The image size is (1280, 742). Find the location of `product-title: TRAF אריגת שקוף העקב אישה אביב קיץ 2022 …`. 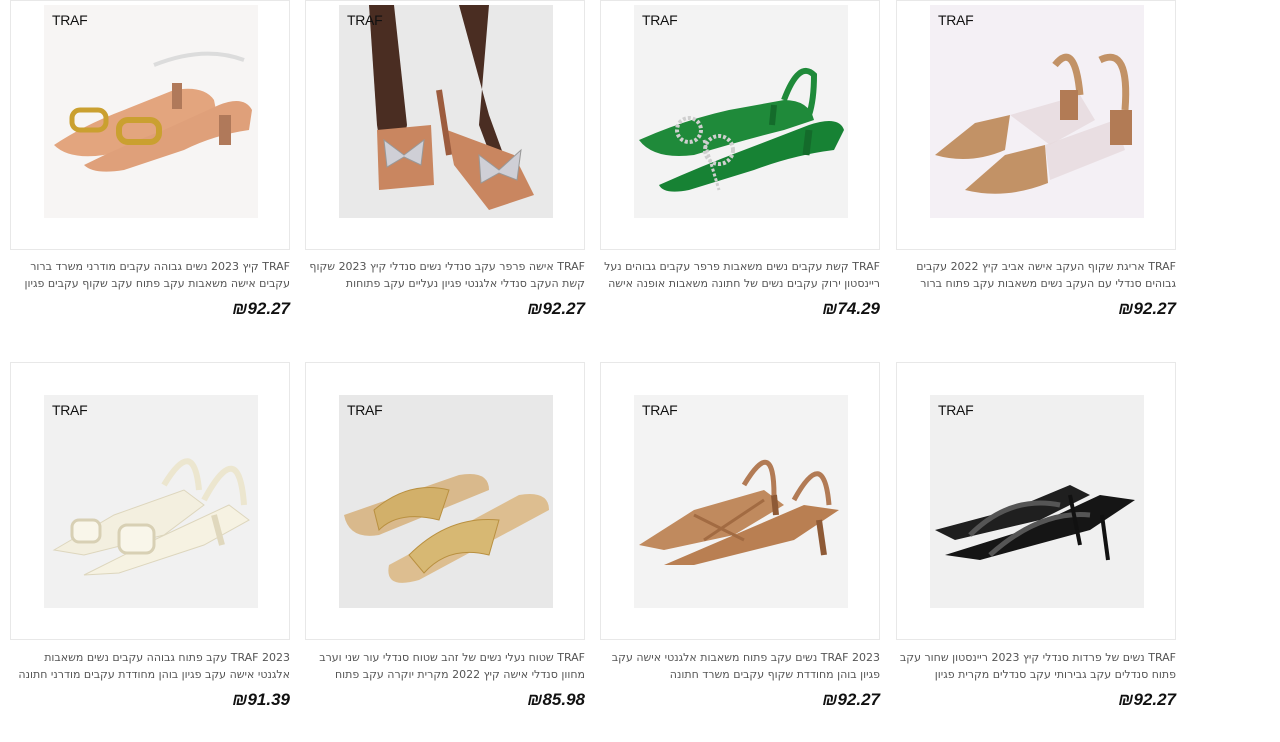

product-title: TRAF אריגת שקוף העקב אישה אביב קיץ 2022 … is located at coordinates (1036, 275).